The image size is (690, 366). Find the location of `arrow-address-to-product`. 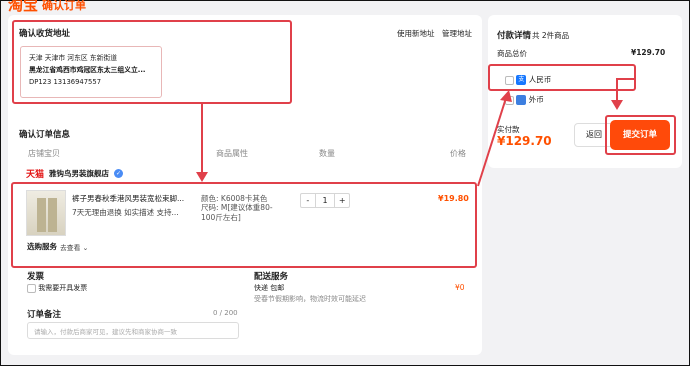

arrow-address-to-product is located at coordinates (202, 140).